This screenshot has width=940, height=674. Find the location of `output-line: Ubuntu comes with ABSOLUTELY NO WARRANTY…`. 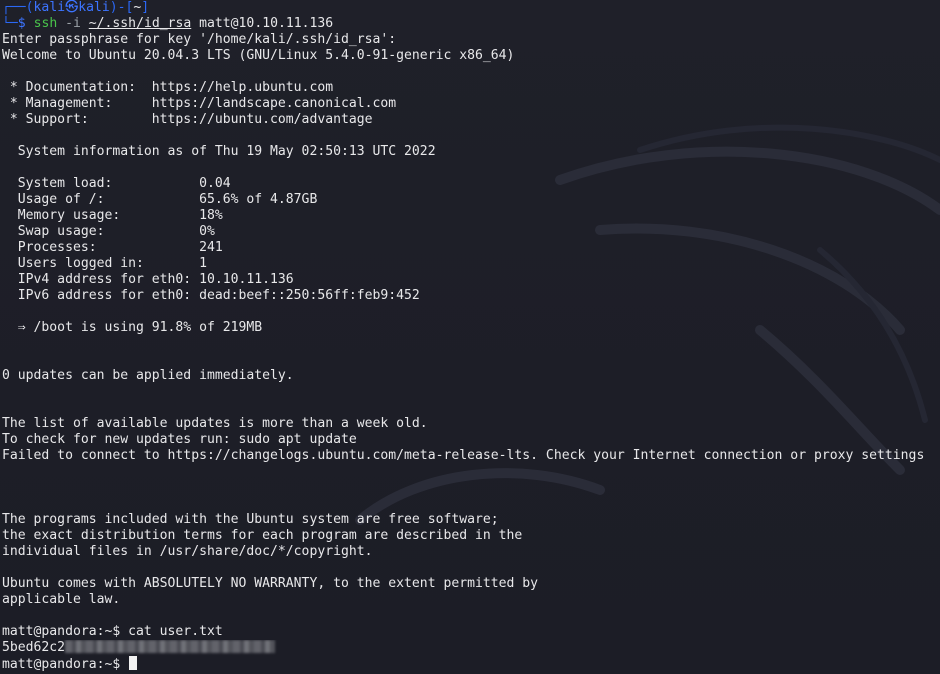

output-line: Ubuntu comes with ABSOLUTELY NO WARRANTY… is located at coordinates (270, 583).